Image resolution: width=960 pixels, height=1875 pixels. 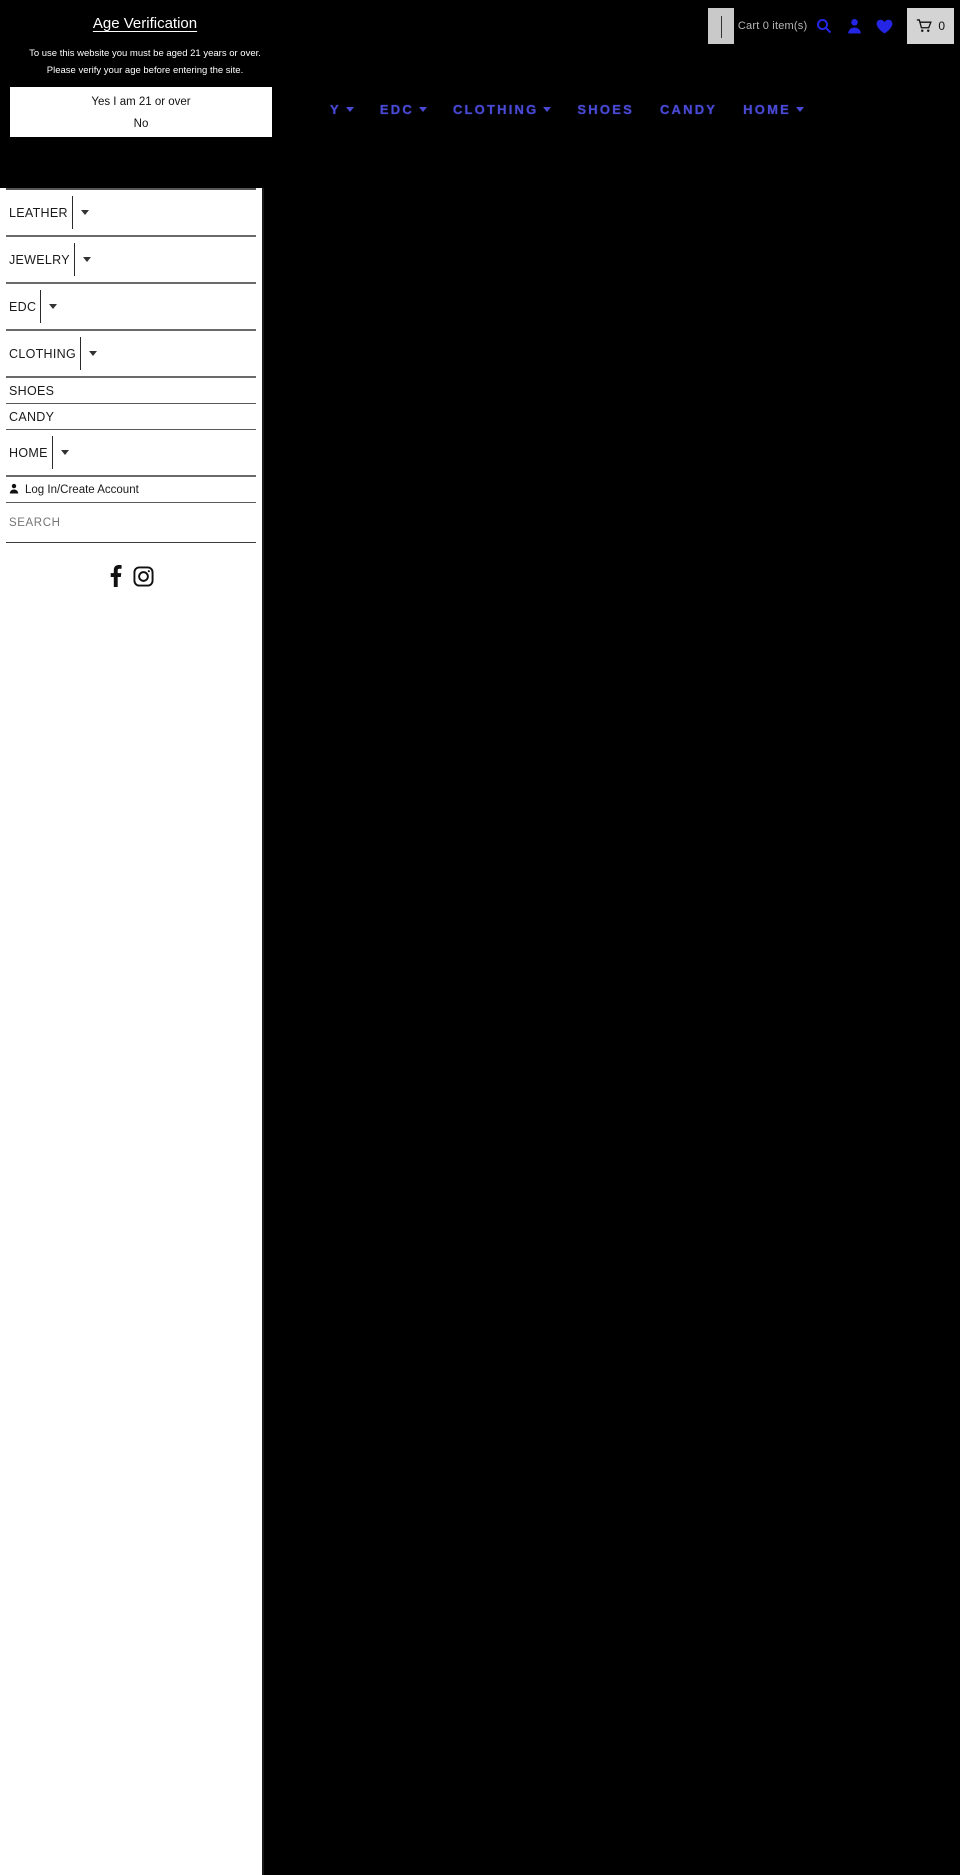 I want to click on age-verification-title: Age Verification, so click(x=145, y=23).